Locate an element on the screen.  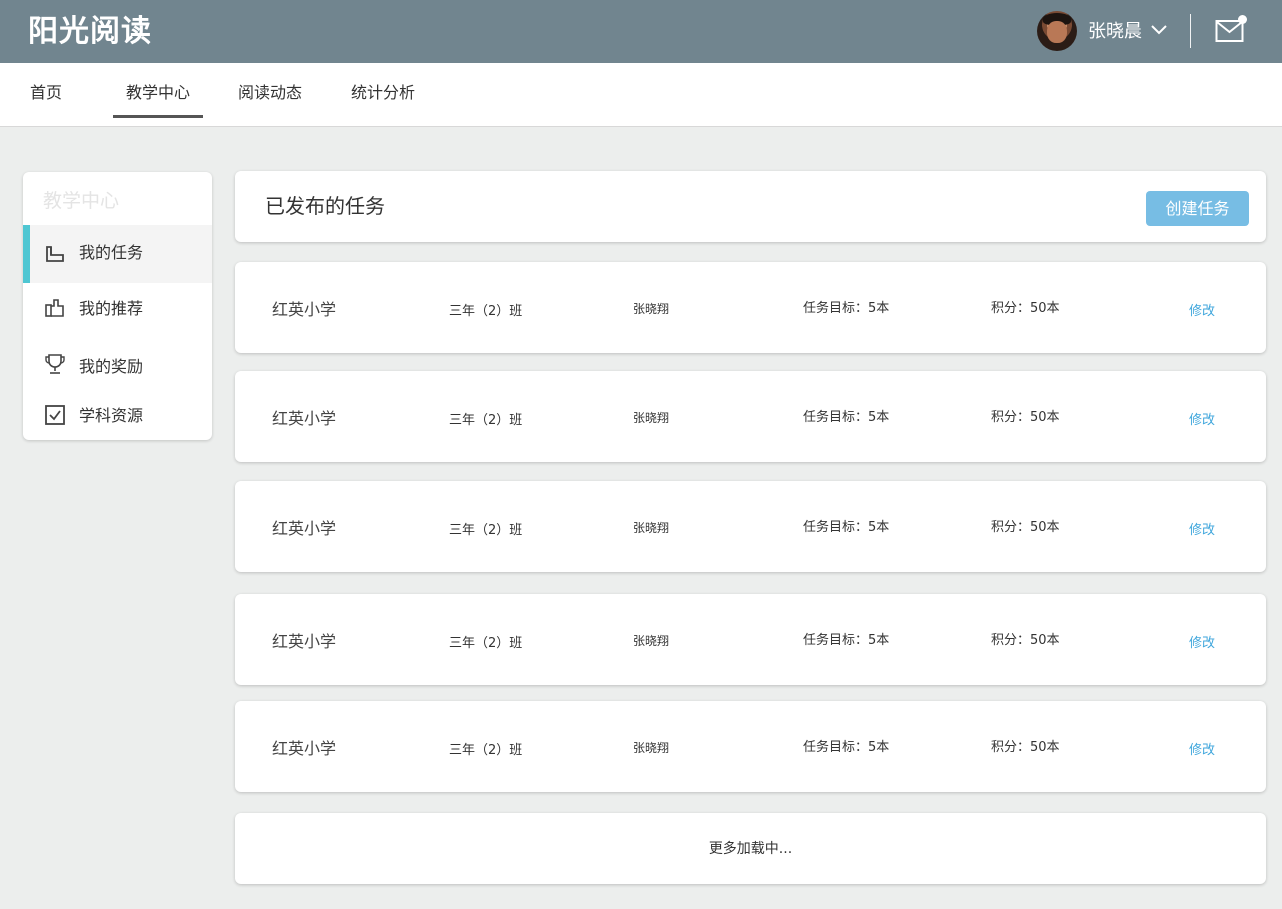
sidebar-item-my-tasks: 我的任务 is located at coordinates (117, 254).